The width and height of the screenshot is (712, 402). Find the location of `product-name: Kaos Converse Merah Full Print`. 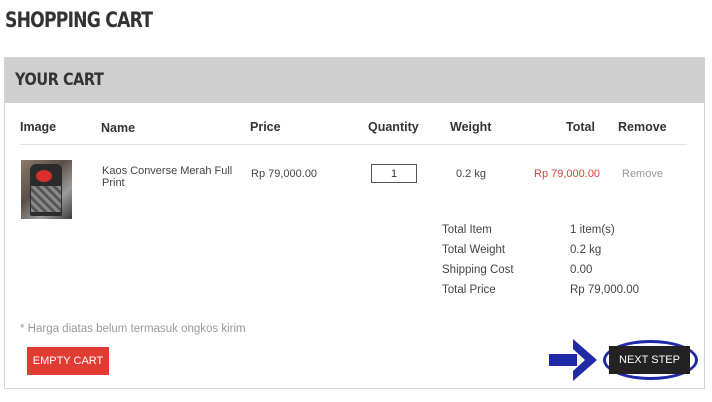

product-name: Kaos Converse Merah Full Print is located at coordinates (172, 177).